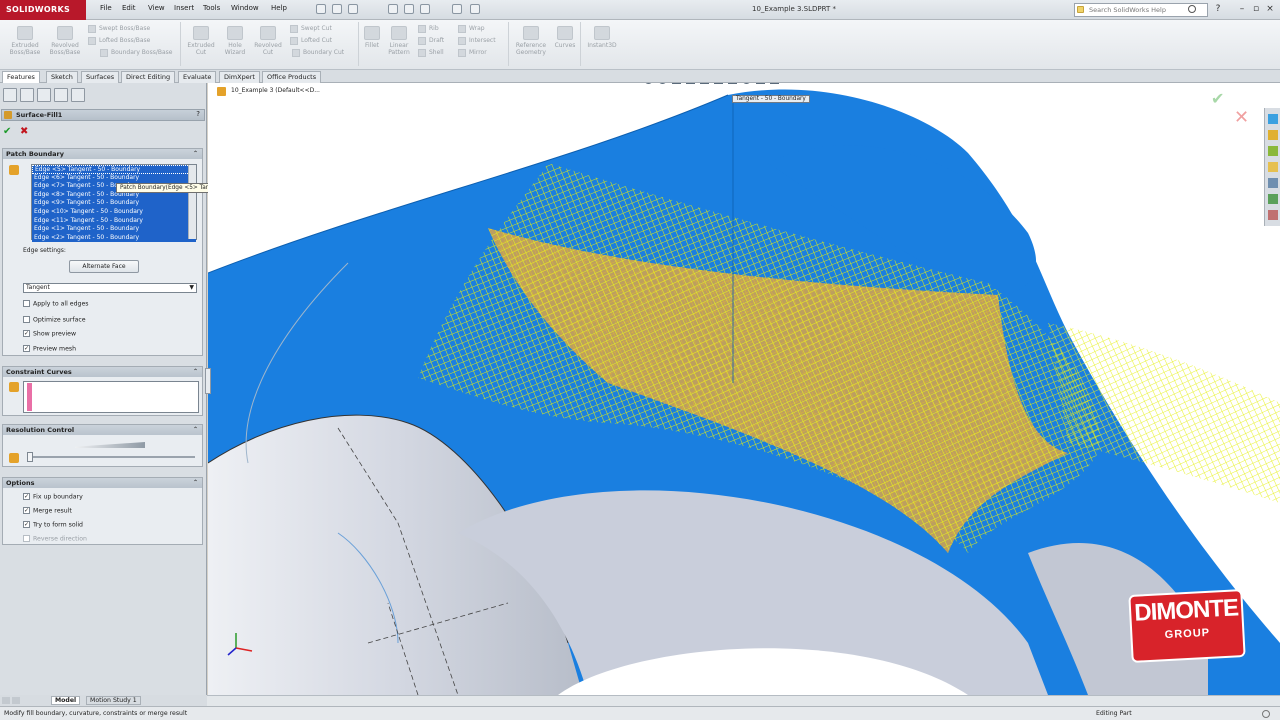 The height and width of the screenshot is (720, 1280). Describe the element at coordinates (16, 700) in the screenshot. I see `scroll-right-icon` at that location.